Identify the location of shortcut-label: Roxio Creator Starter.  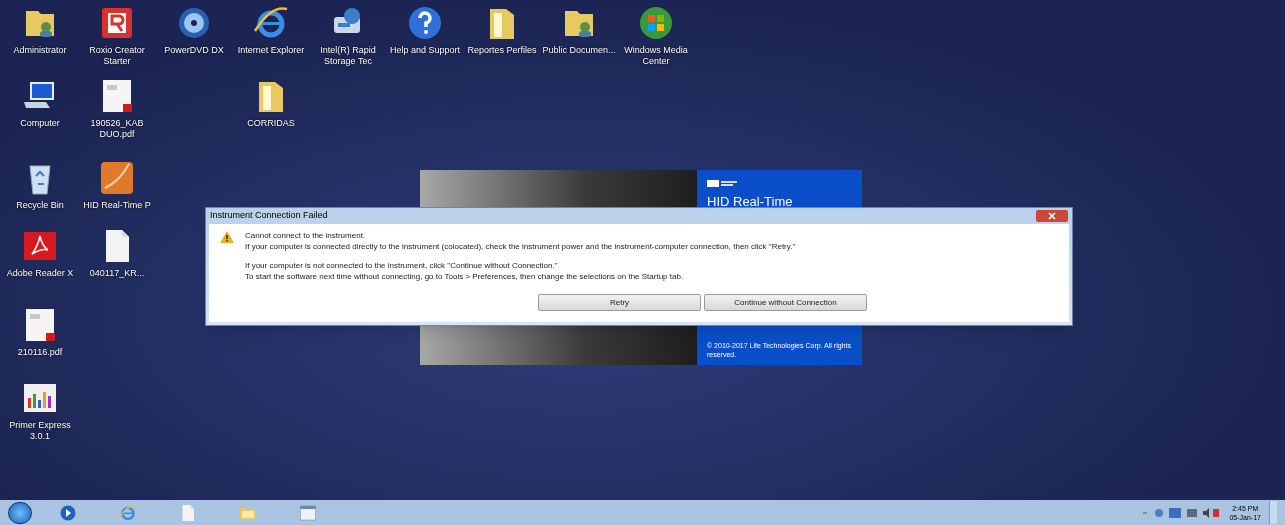
(117, 56).